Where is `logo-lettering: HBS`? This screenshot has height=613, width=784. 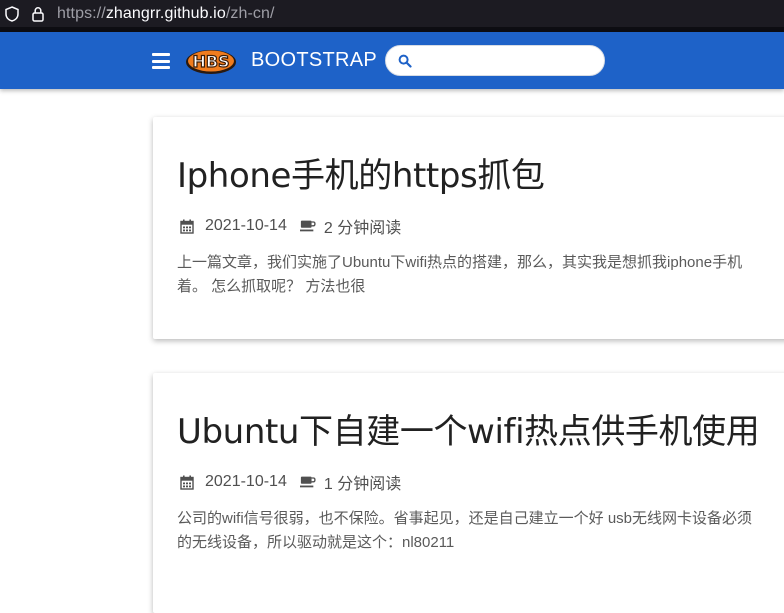 logo-lettering: HBS is located at coordinates (210, 61).